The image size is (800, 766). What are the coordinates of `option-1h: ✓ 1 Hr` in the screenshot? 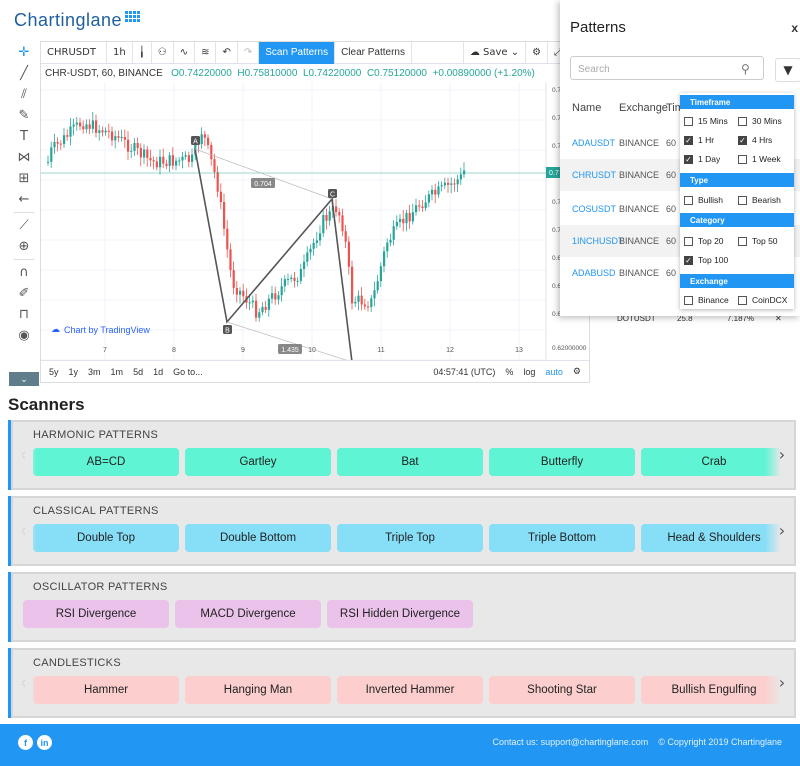 It's located at (699, 140).